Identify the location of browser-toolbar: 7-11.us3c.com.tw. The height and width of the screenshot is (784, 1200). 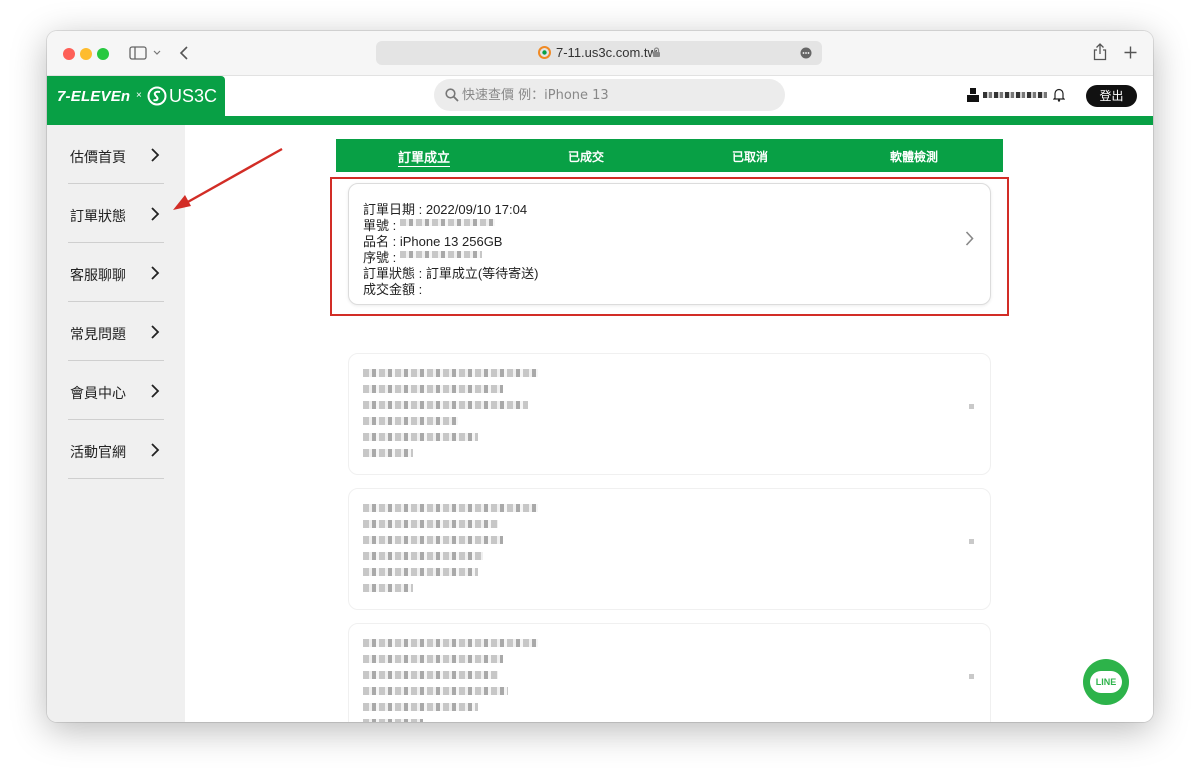
(600, 53).